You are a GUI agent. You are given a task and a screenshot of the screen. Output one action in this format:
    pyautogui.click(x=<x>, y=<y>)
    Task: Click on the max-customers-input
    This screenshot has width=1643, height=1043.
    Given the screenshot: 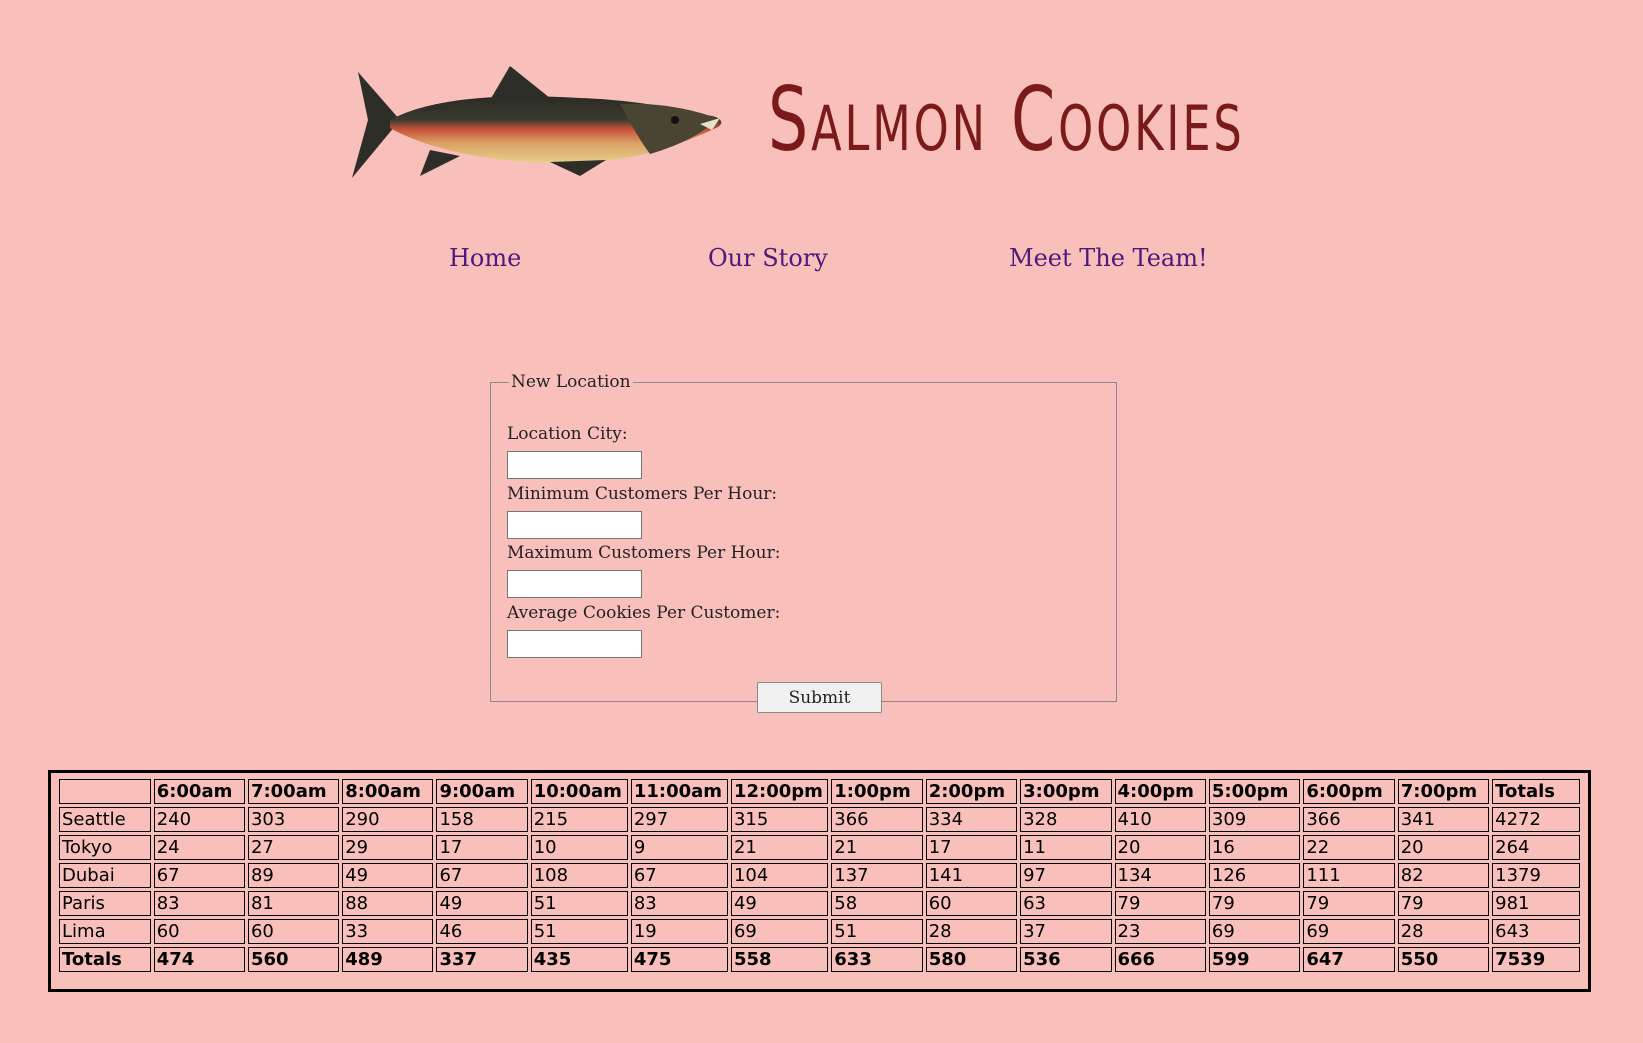 What is the action you would take?
    pyautogui.click(x=574, y=584)
    